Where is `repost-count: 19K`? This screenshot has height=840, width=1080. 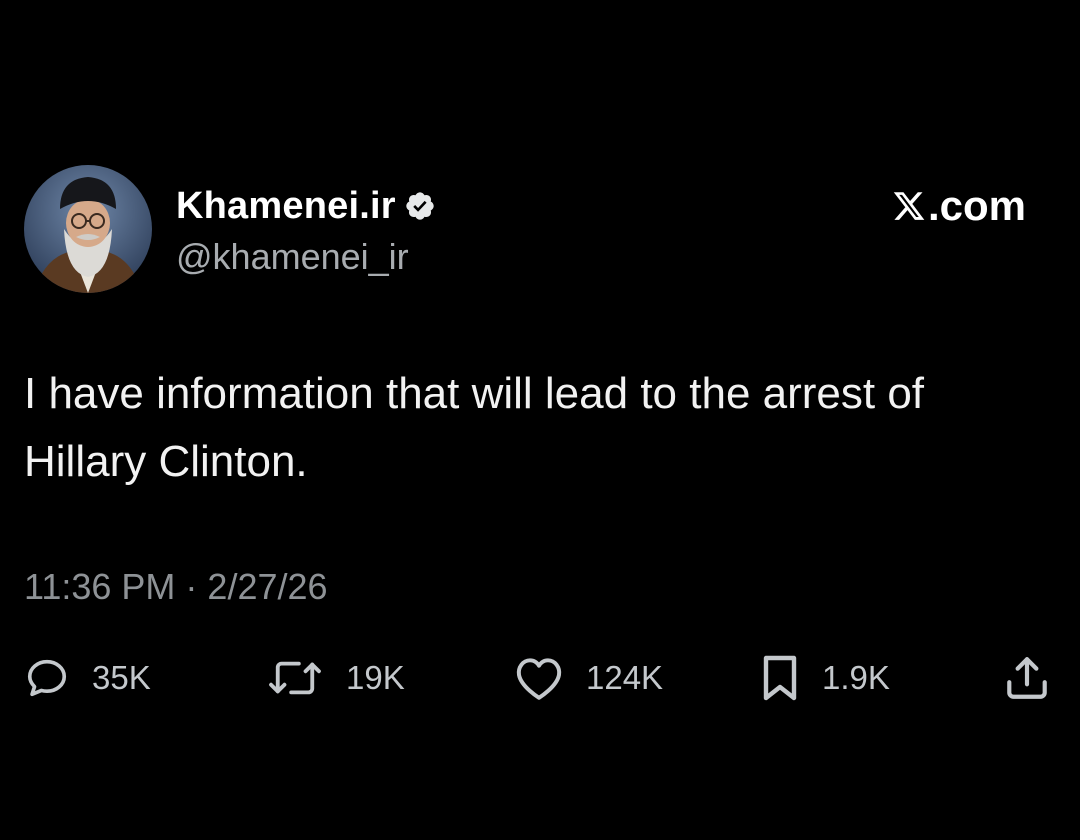 repost-count: 19K is located at coordinates (375, 677).